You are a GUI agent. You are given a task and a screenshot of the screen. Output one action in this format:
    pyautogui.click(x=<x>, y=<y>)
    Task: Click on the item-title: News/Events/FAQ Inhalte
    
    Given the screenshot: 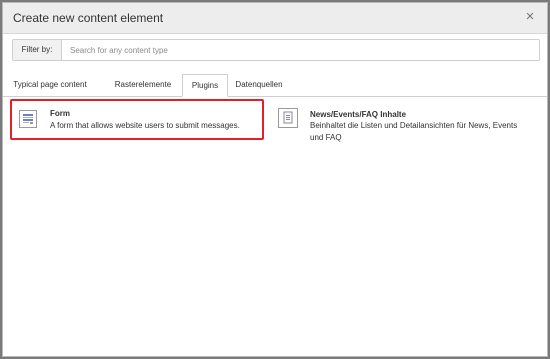 What is the action you would take?
    pyautogui.click(x=358, y=114)
    